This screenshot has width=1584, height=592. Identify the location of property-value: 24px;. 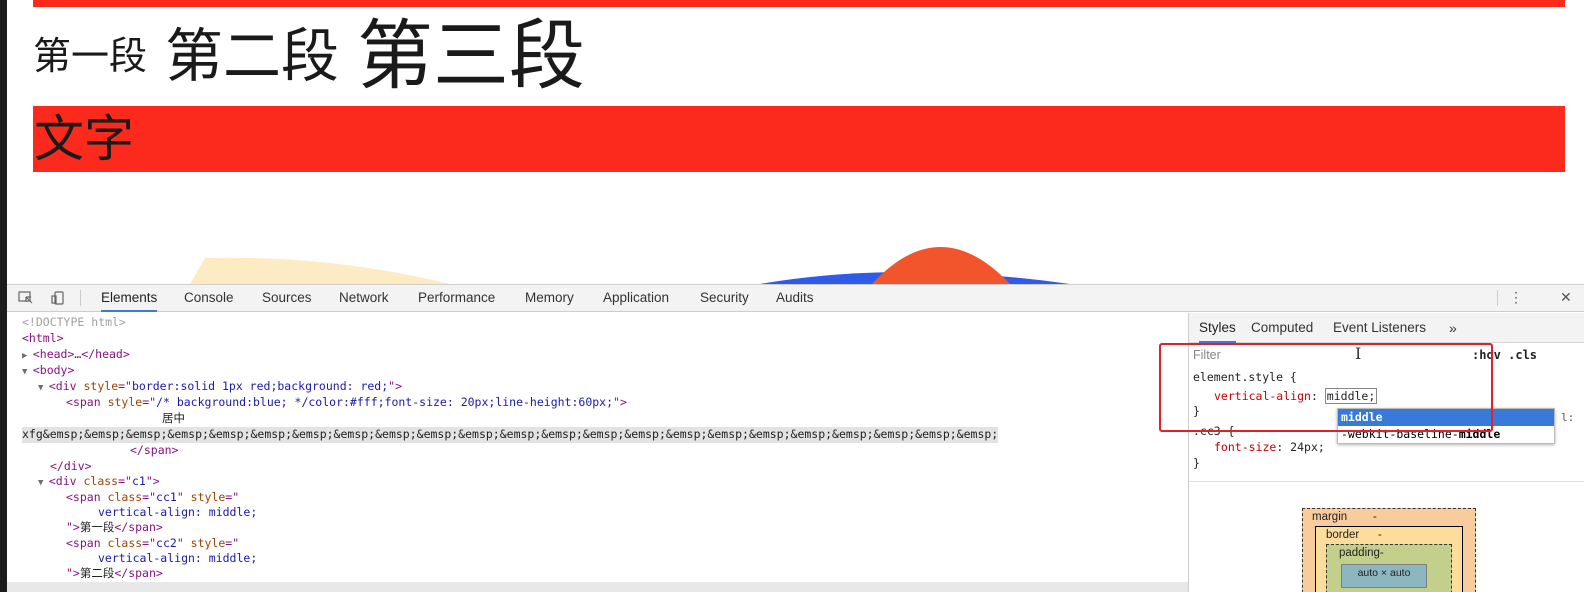
(1307, 447).